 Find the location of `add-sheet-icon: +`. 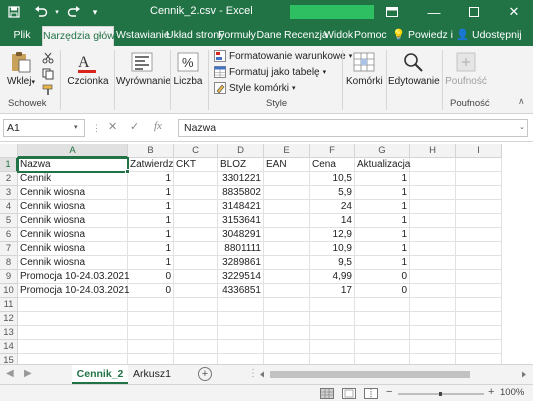

add-sheet-icon: + is located at coordinates (205, 374).